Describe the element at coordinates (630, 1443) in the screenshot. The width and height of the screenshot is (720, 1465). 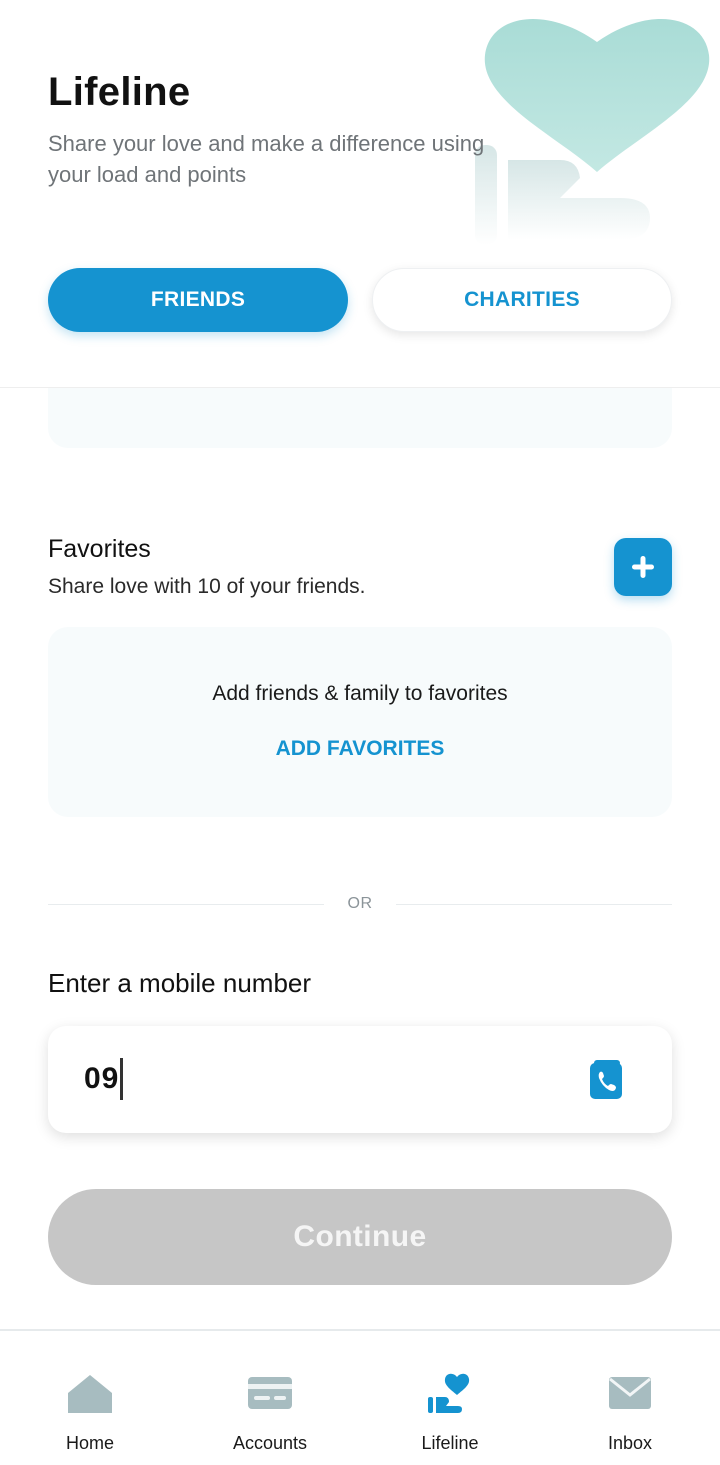
I see `nav-label-inbox: Inbox` at that location.